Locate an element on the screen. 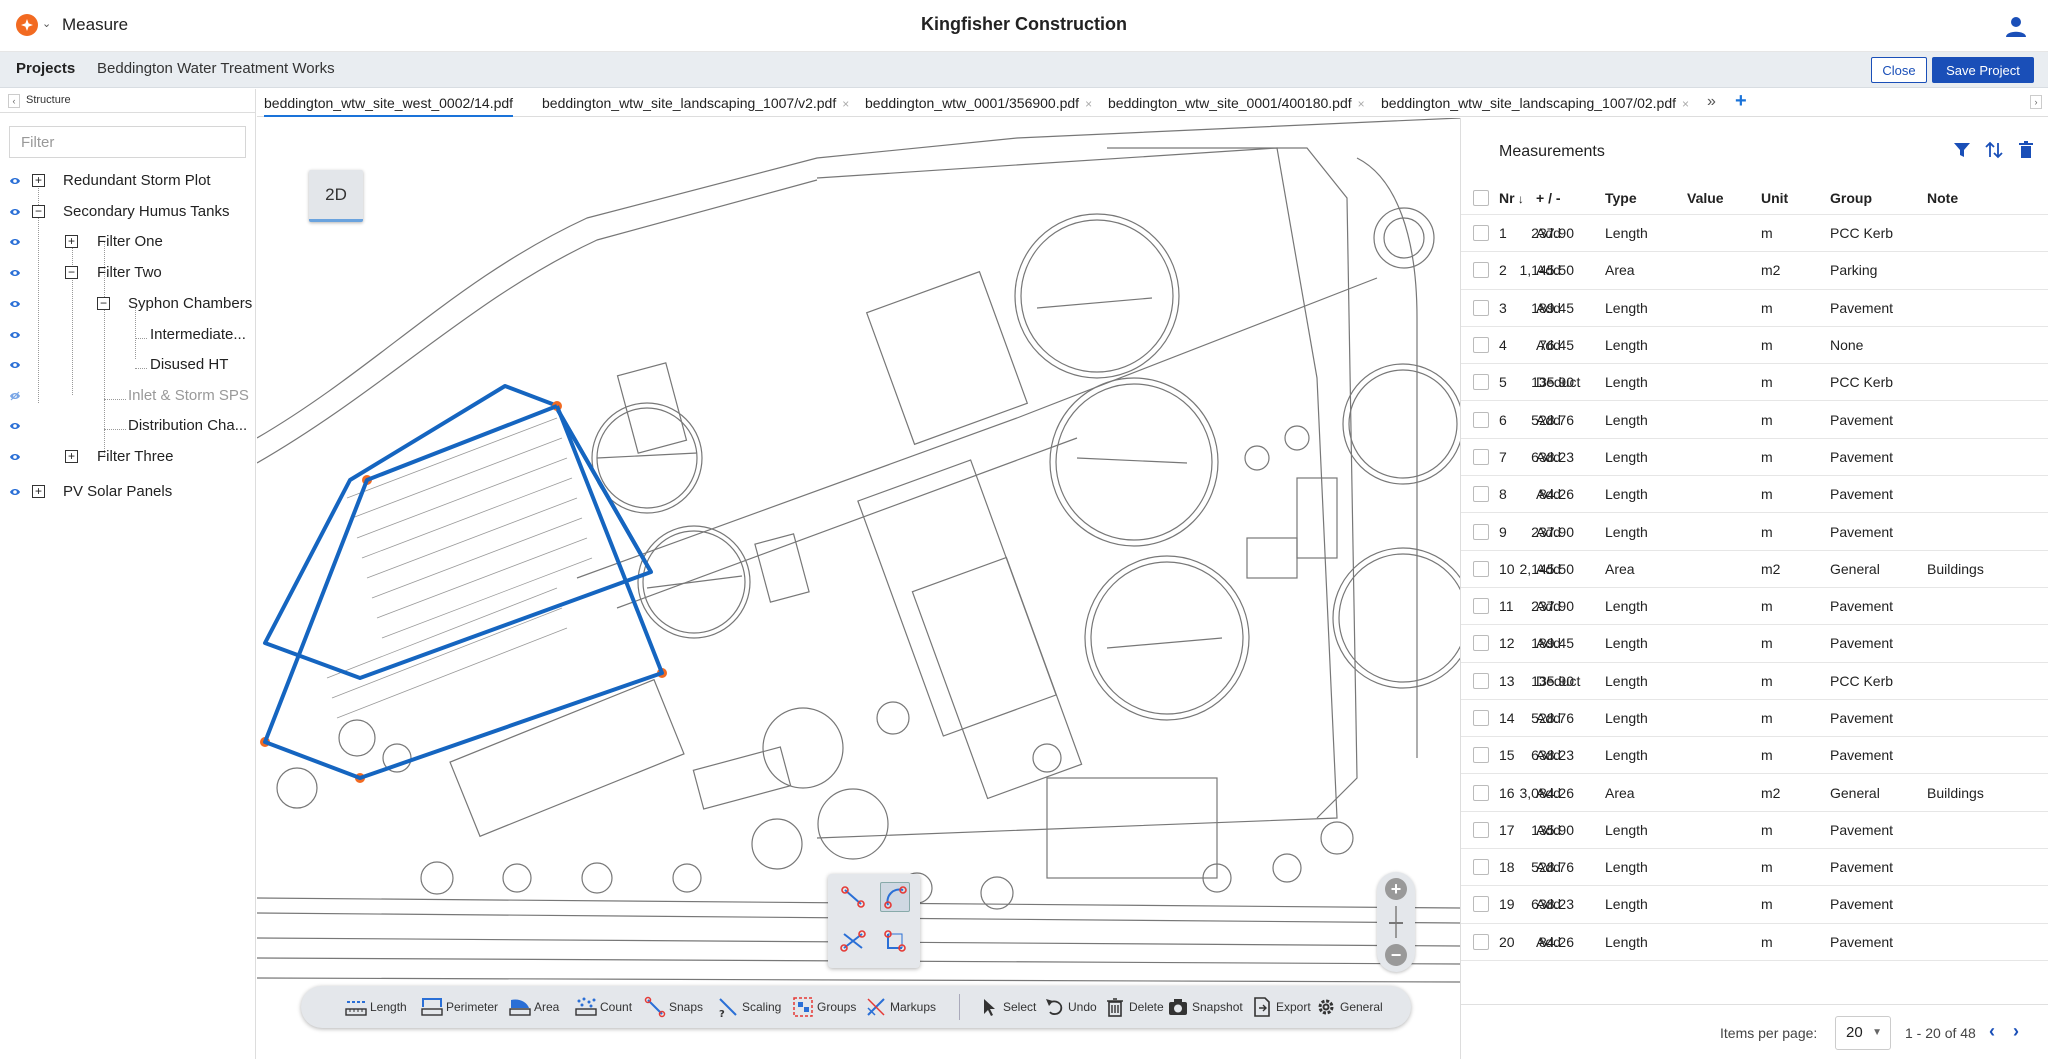  zoom-slider-handle is located at coordinates (1396, 923).